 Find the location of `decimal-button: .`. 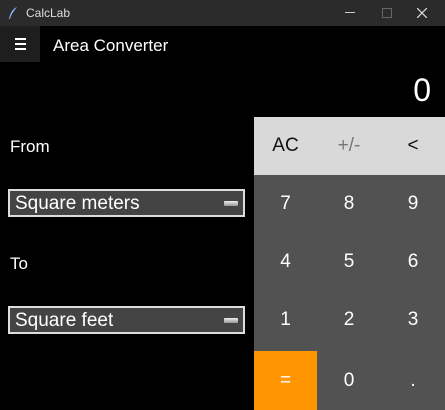

decimal-button: . is located at coordinates (413, 380).